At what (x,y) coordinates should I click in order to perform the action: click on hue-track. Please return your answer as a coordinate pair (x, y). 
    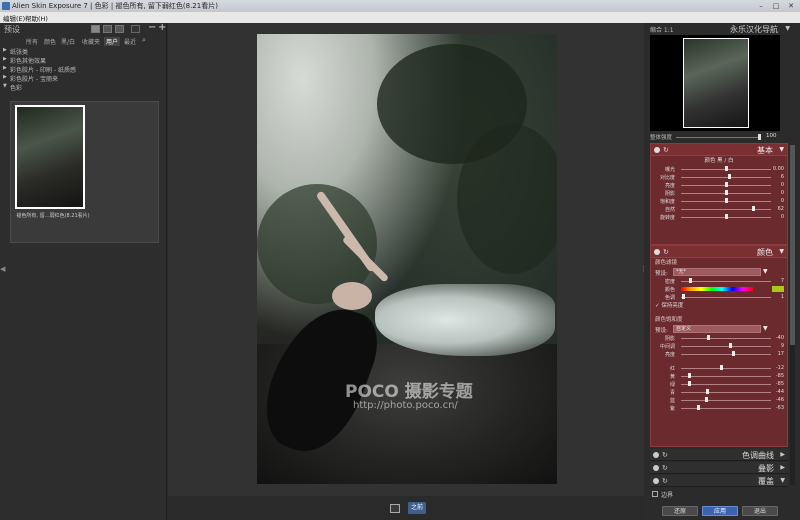
    Looking at the image, I should click on (726, 297).